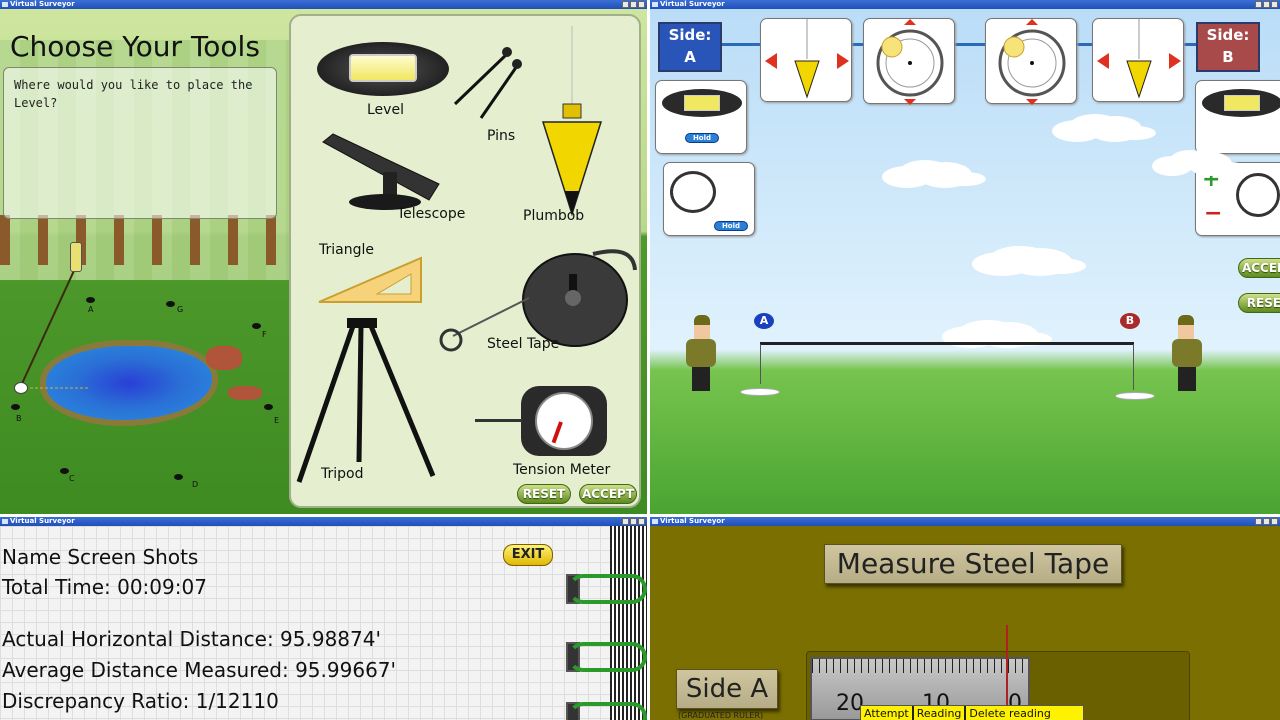  I want to click on side-b-title: Side:, so click(1228, 35).